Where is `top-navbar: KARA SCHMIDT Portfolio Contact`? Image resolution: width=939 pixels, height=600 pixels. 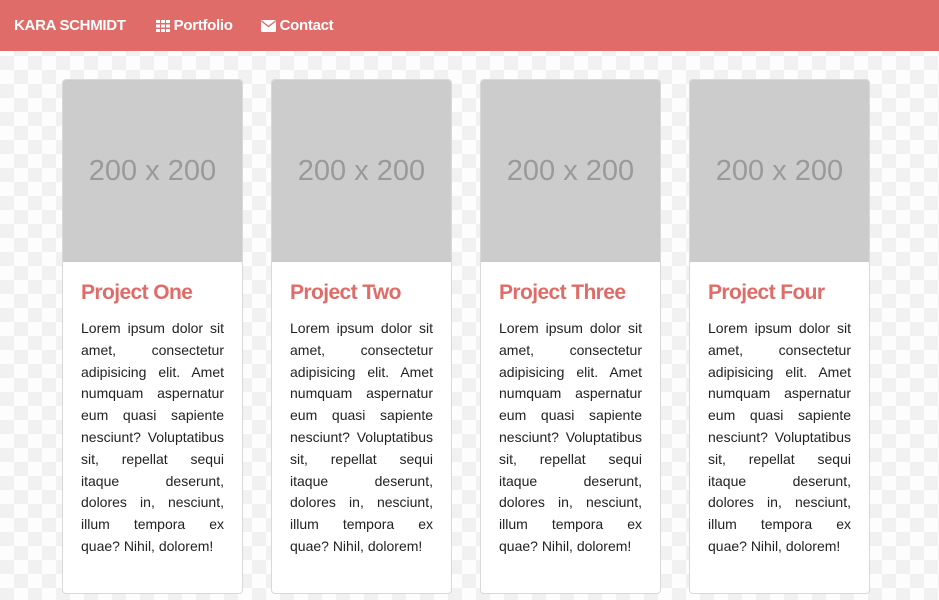
top-navbar: KARA SCHMIDT Portfolio Contact is located at coordinates (469, 25).